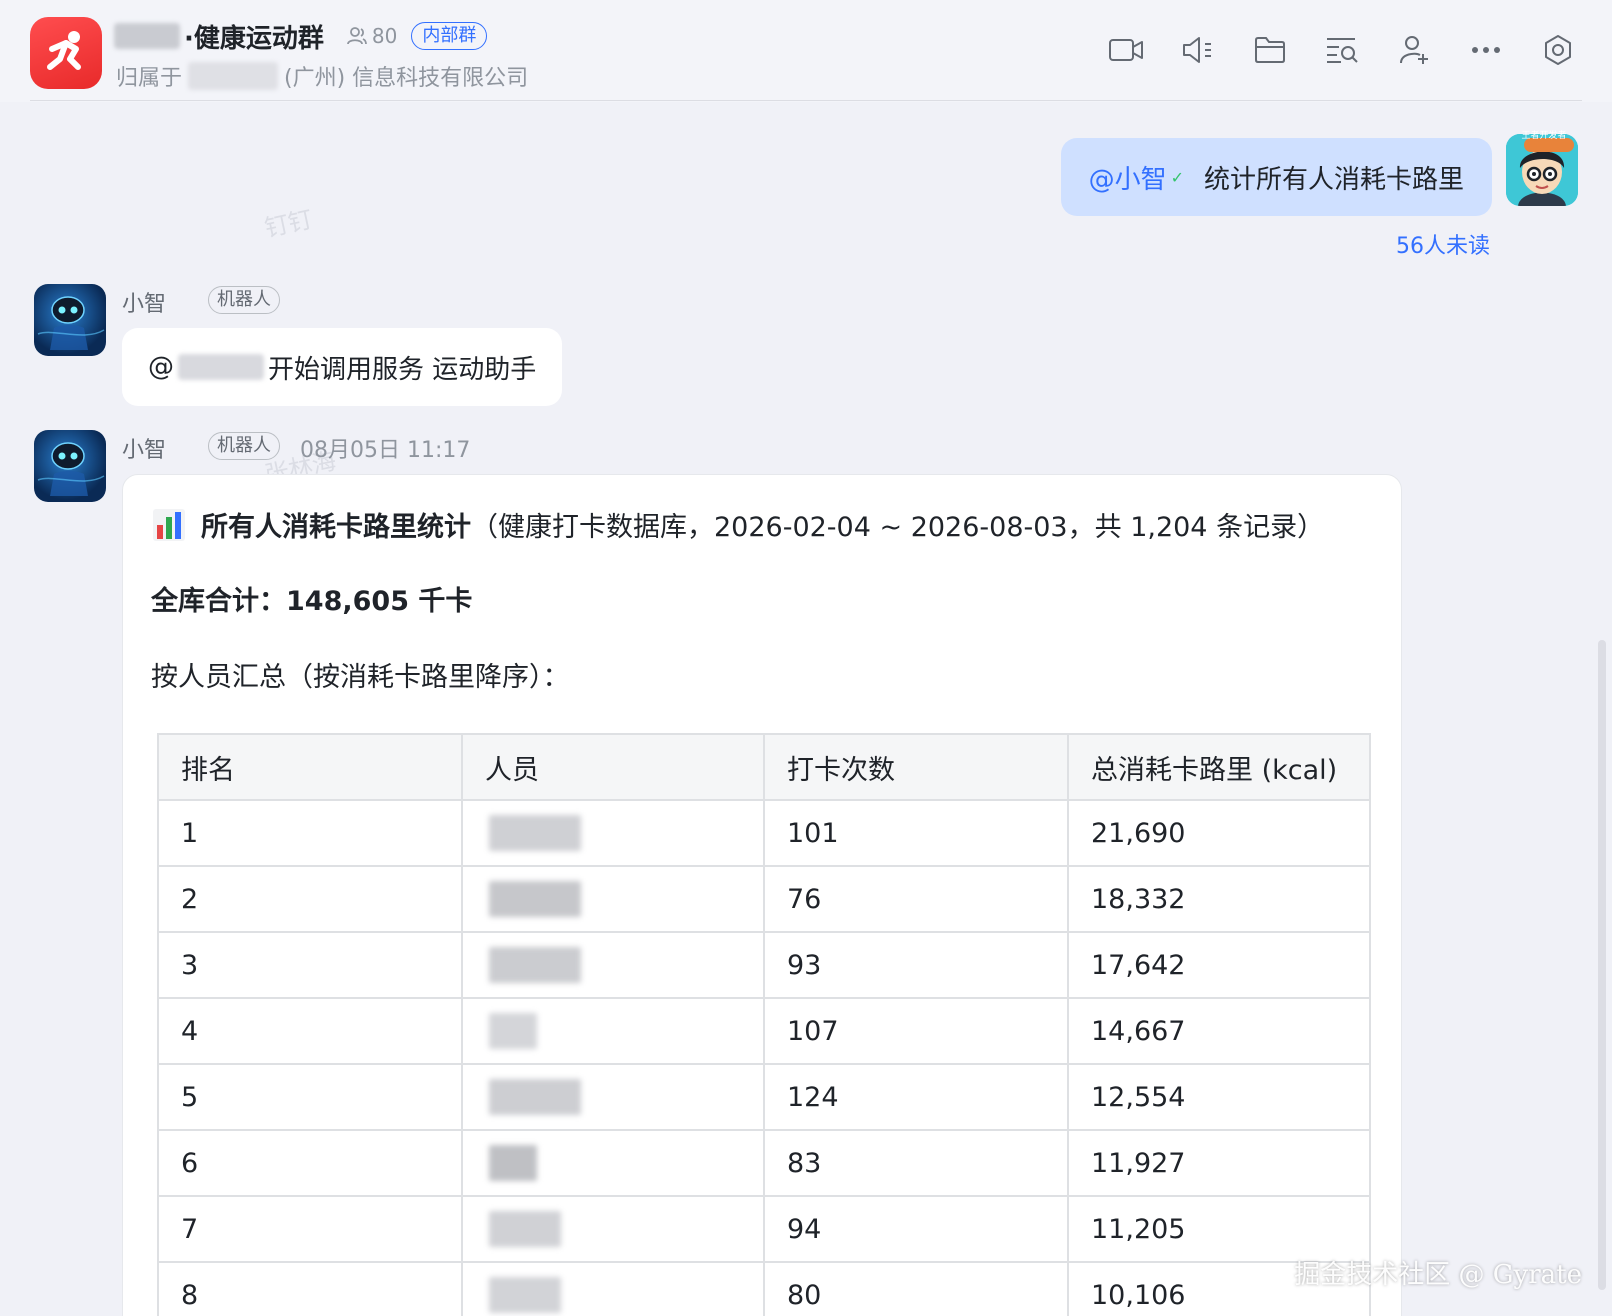 The image size is (1612, 1316). I want to click on rank-cell: 1, so click(310, 833).